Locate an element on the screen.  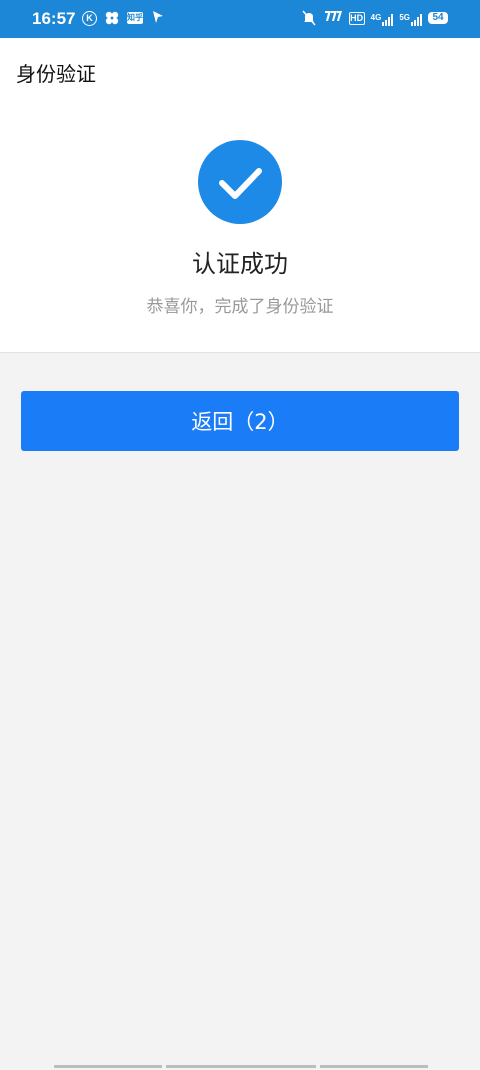
hd-label: HD is located at coordinates (356, 18).